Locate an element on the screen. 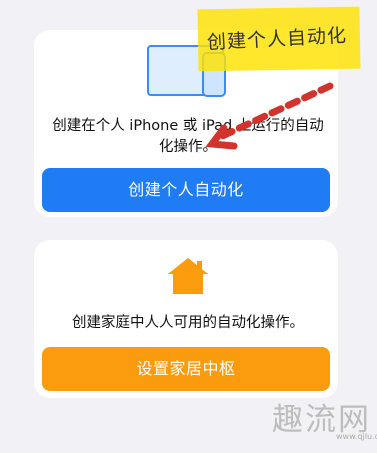 This screenshot has height=453, width=377. set-up-home-hub-button: 设置家居中枢 is located at coordinates (186, 369).